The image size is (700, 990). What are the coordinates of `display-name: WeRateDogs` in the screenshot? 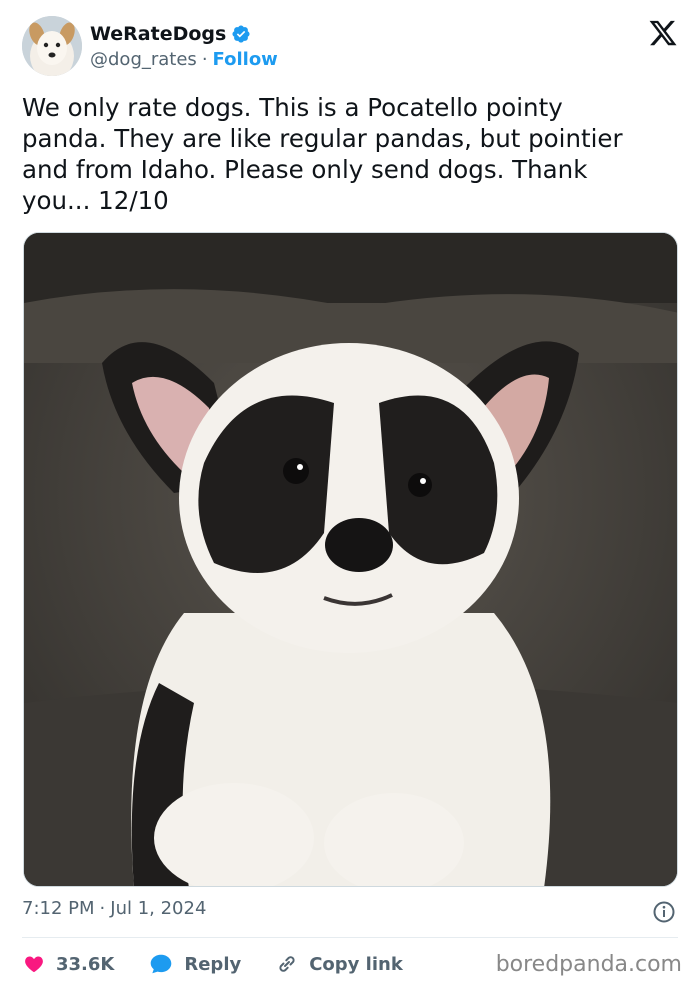 It's located at (158, 34).